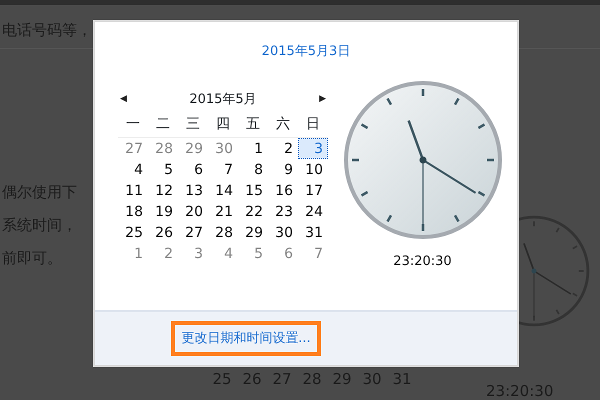 This screenshot has height=400, width=600. What do you see at coordinates (163, 123) in the screenshot?
I see `weekday-header: 二` at bounding box center [163, 123].